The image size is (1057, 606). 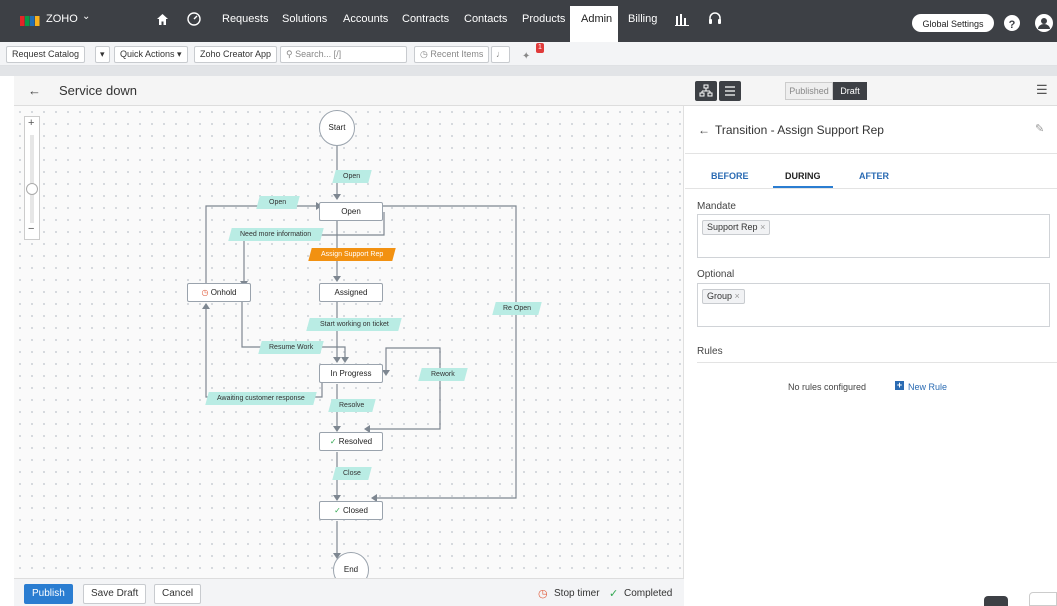 I want to click on node-in-progress: In Progress, so click(x=351, y=373).